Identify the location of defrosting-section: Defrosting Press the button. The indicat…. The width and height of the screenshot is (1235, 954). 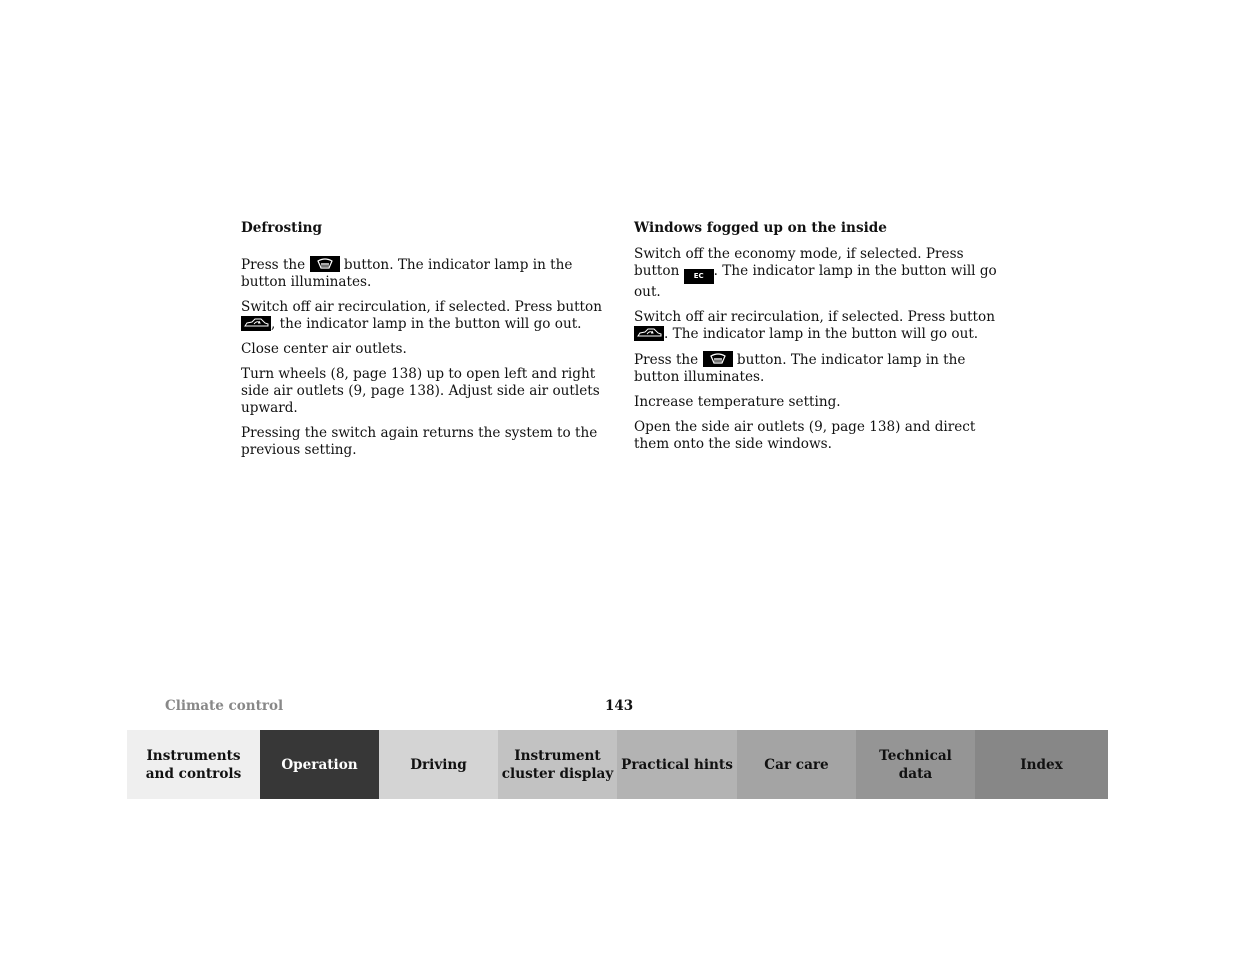
(426, 343).